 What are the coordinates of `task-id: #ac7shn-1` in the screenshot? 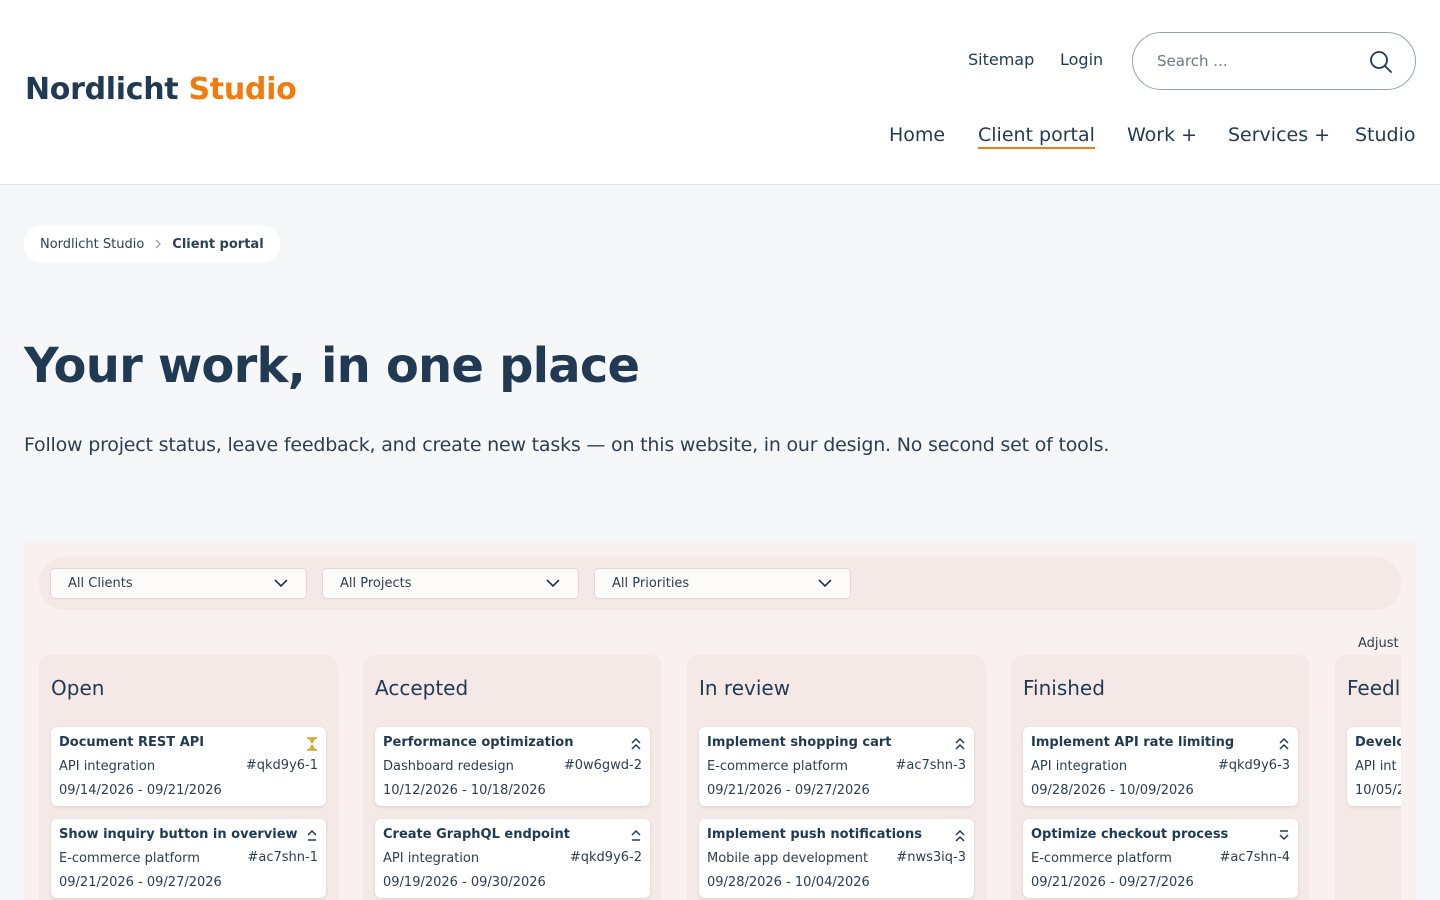 It's located at (283, 857).